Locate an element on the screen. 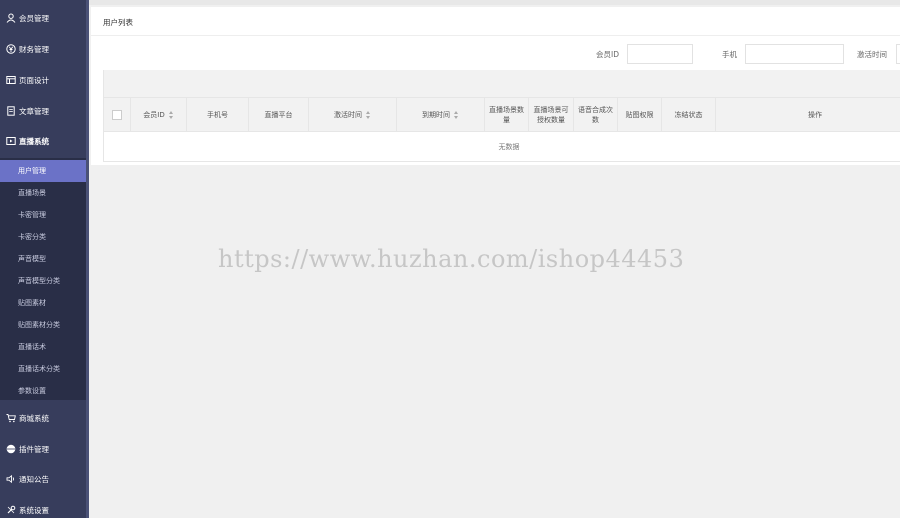 This screenshot has width=900, height=518. sidebar-item-articles: 文章管理 is located at coordinates (43, 111).